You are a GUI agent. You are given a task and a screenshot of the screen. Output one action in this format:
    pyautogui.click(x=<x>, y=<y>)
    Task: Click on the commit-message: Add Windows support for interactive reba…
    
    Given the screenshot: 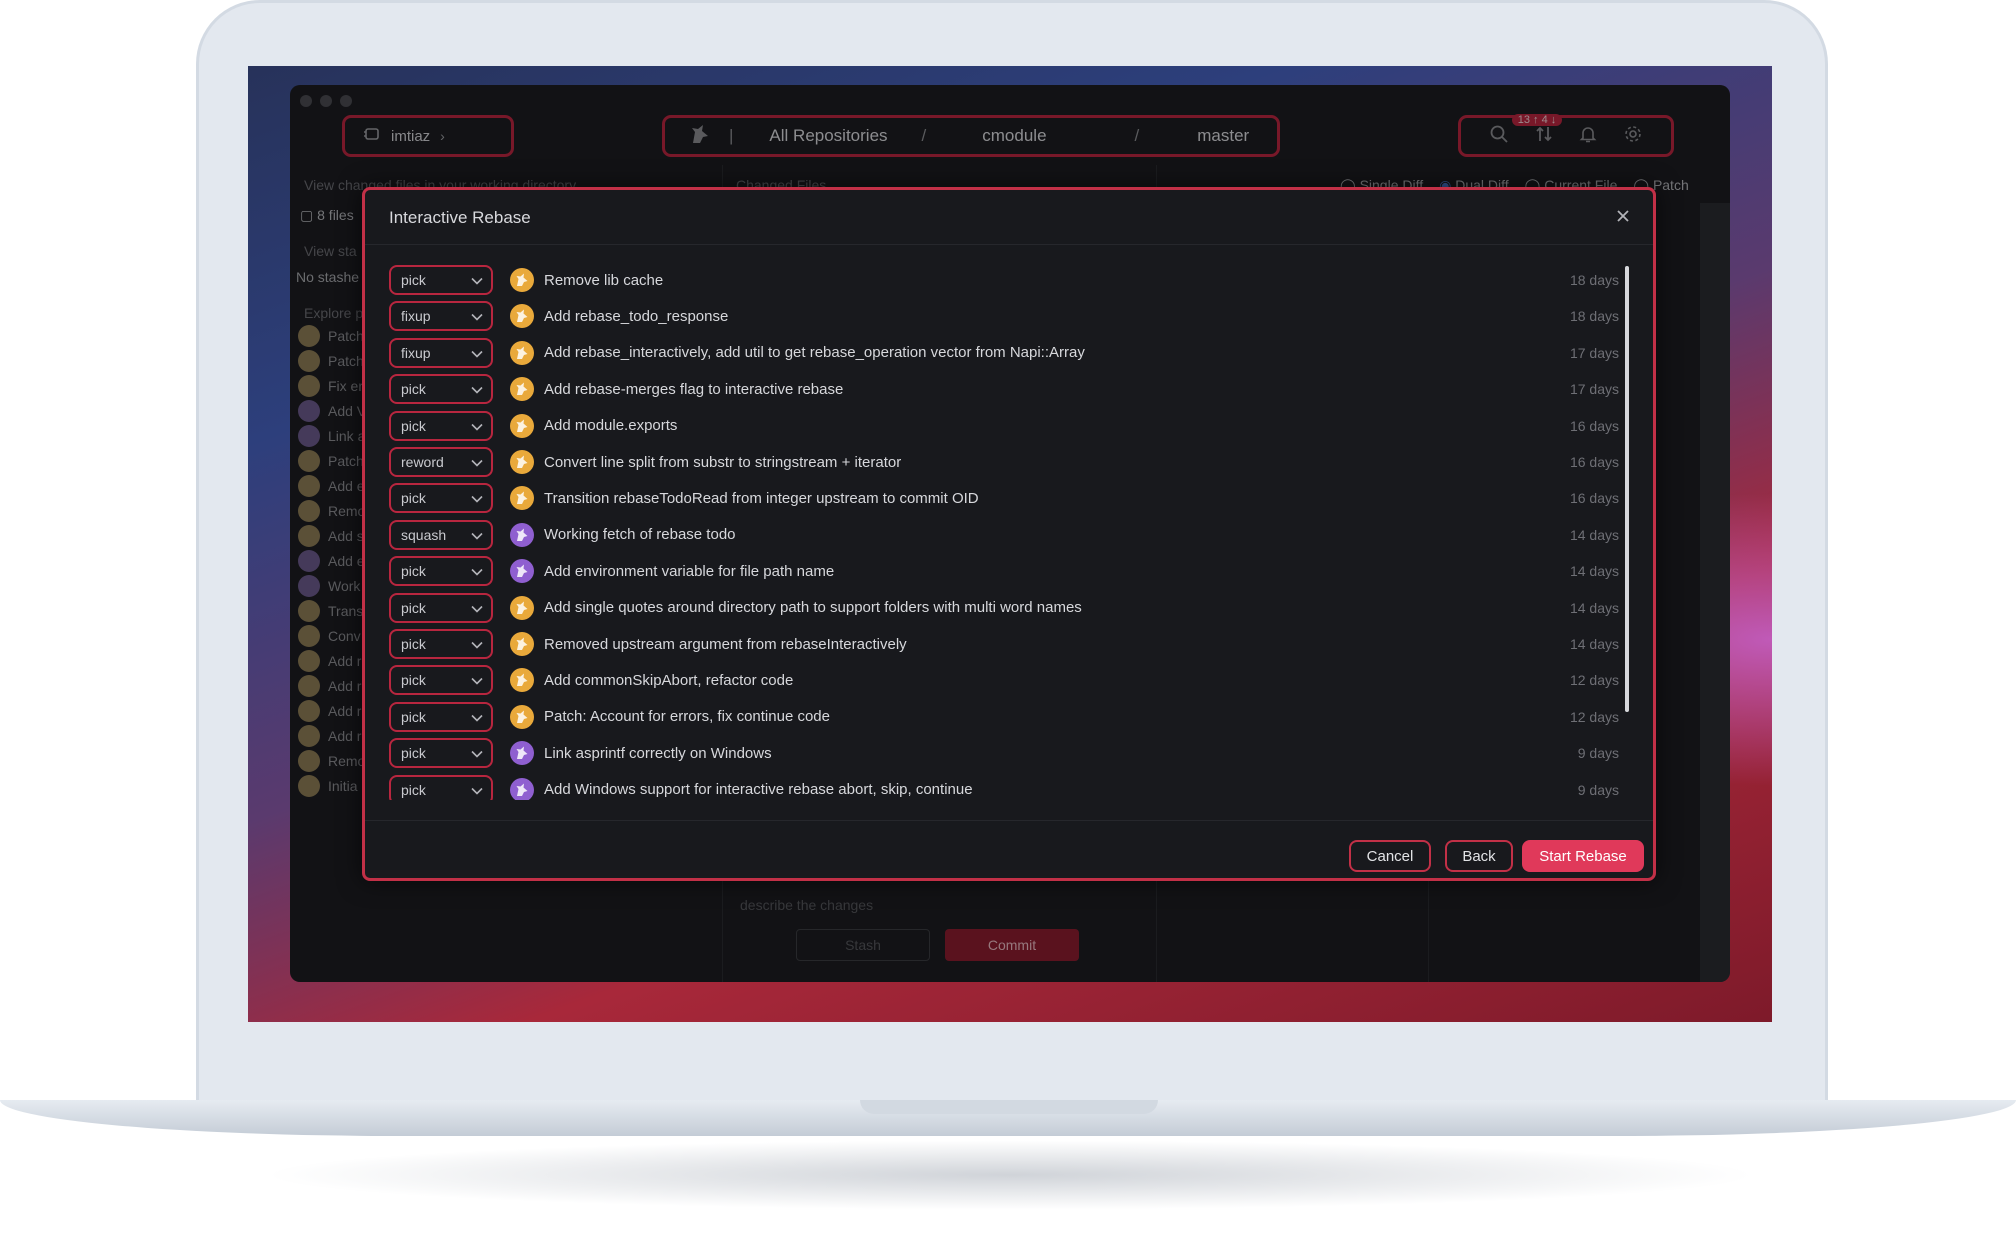 What is the action you would take?
    pyautogui.click(x=758, y=790)
    